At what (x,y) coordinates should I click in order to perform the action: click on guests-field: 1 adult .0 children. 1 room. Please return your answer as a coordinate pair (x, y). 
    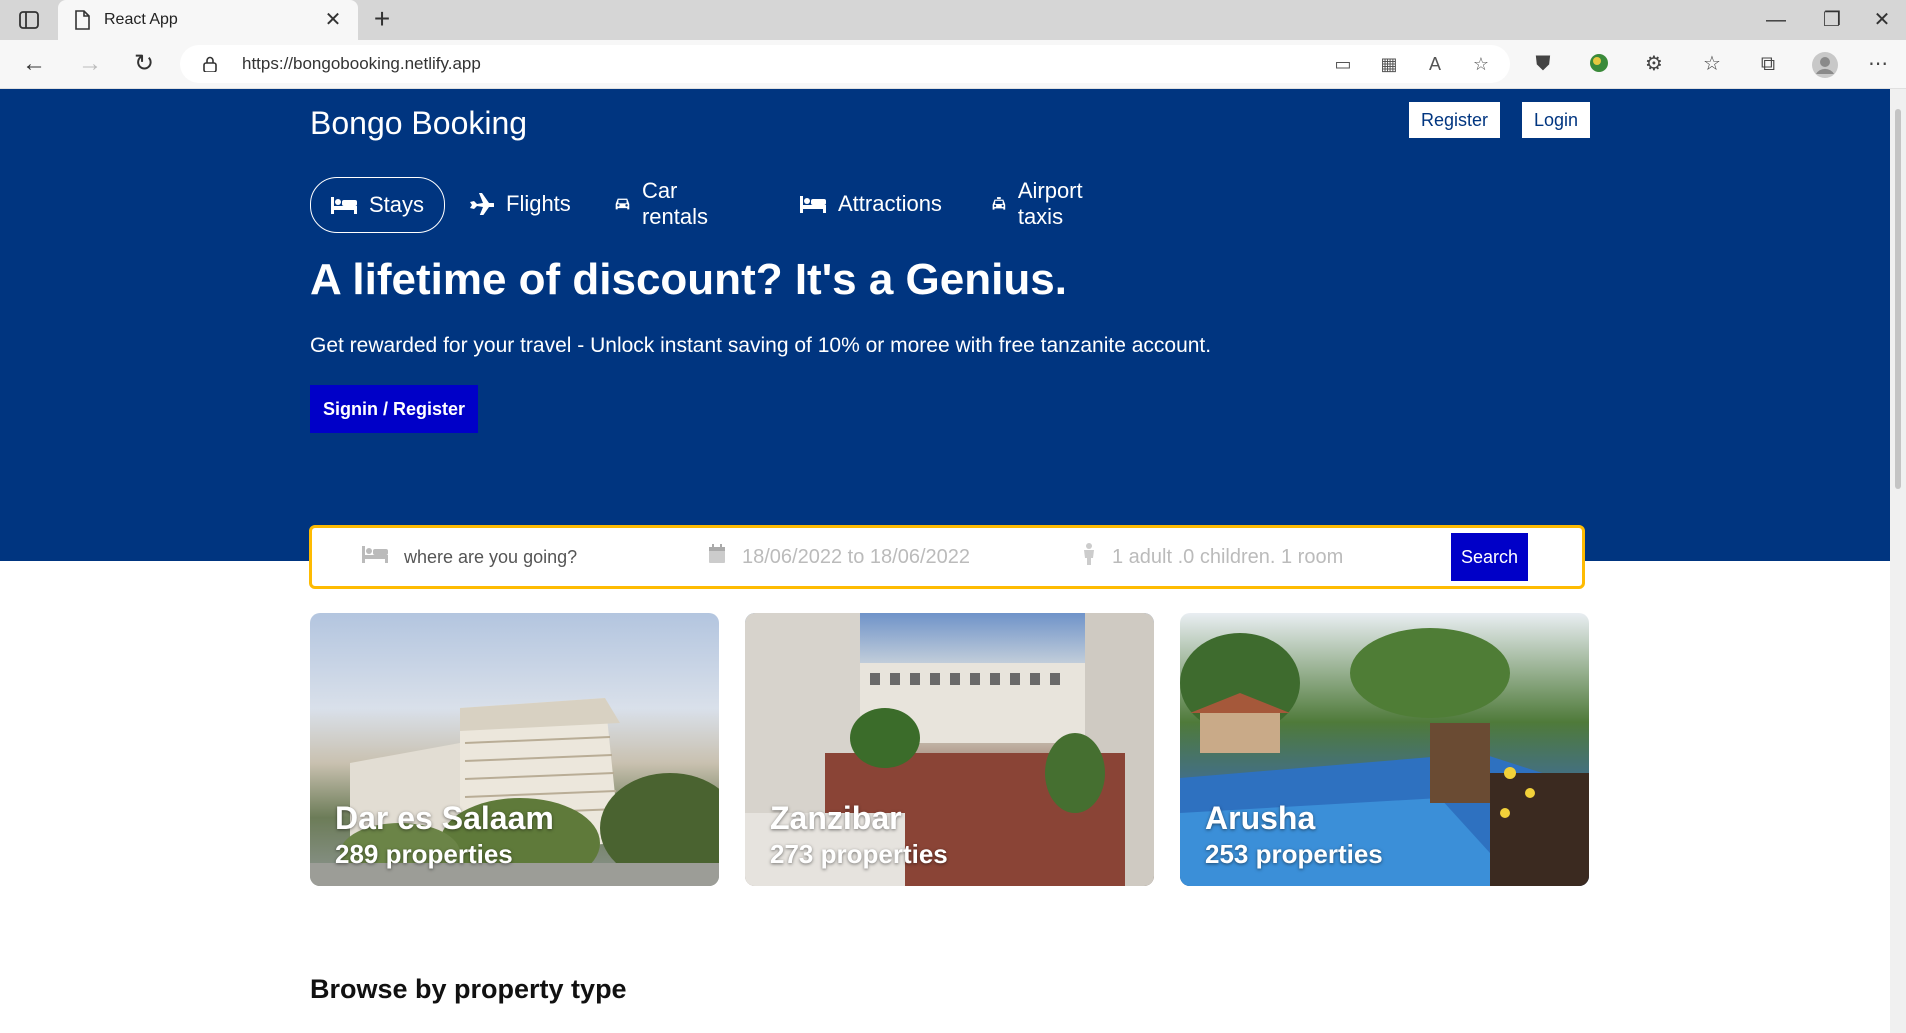
    Looking at the image, I should click on (1262, 557).